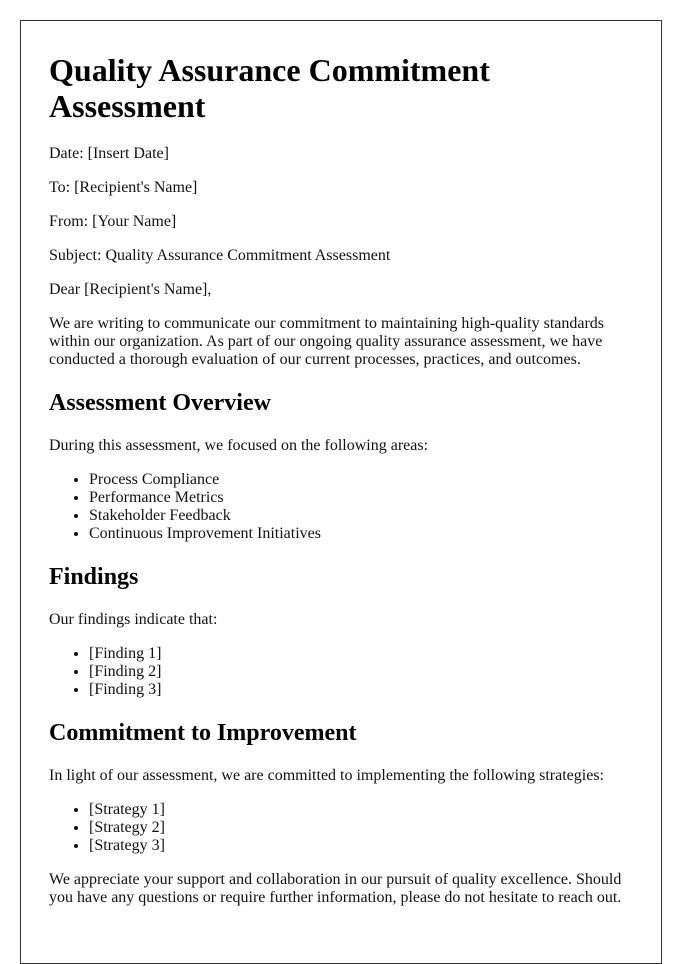  I want to click on section-heading: Findings, so click(94, 577).